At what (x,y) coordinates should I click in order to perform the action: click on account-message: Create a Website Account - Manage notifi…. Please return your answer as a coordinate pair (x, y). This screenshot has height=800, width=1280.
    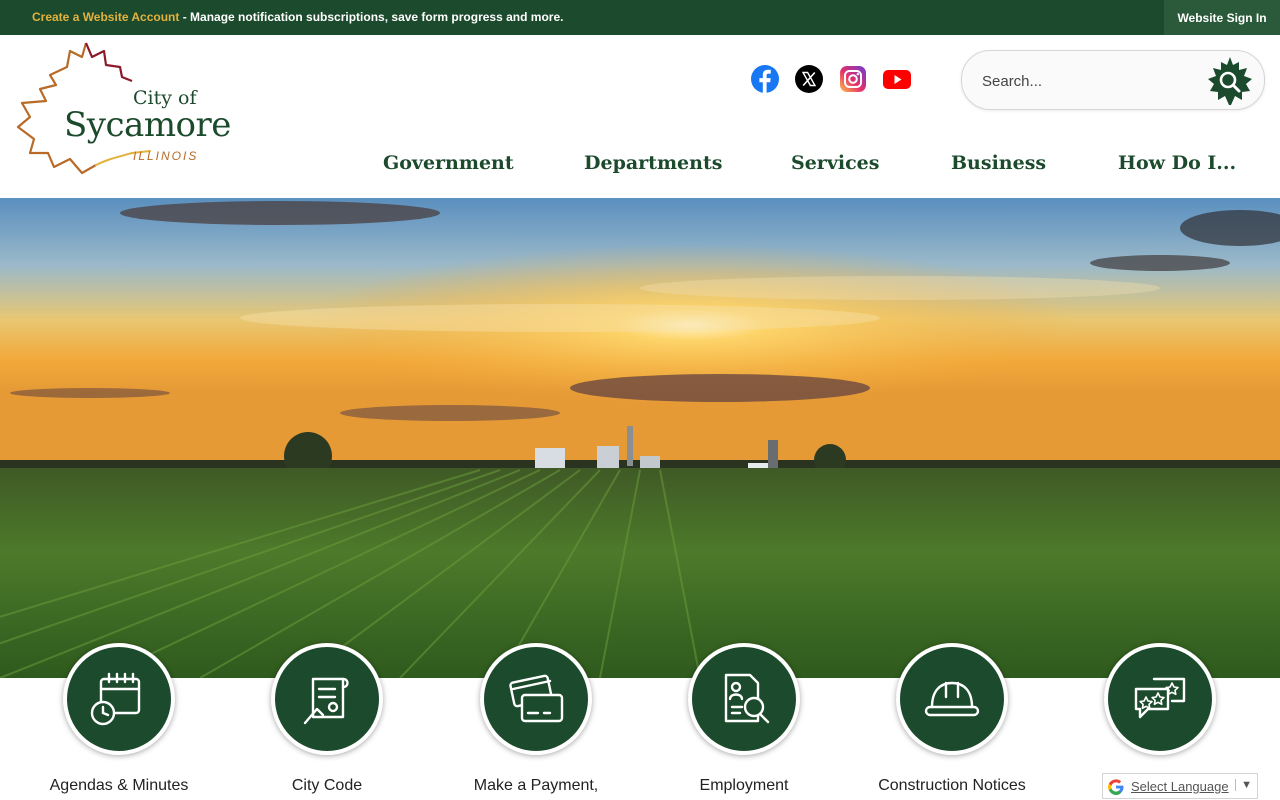
    Looking at the image, I should click on (297, 17).